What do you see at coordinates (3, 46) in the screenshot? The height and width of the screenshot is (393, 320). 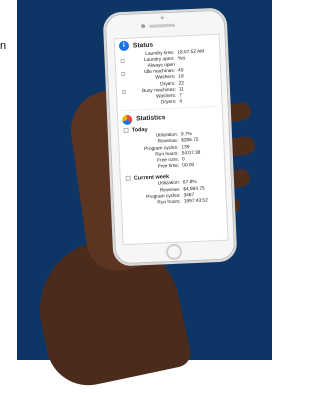 I see `stray-letter: n` at bounding box center [3, 46].